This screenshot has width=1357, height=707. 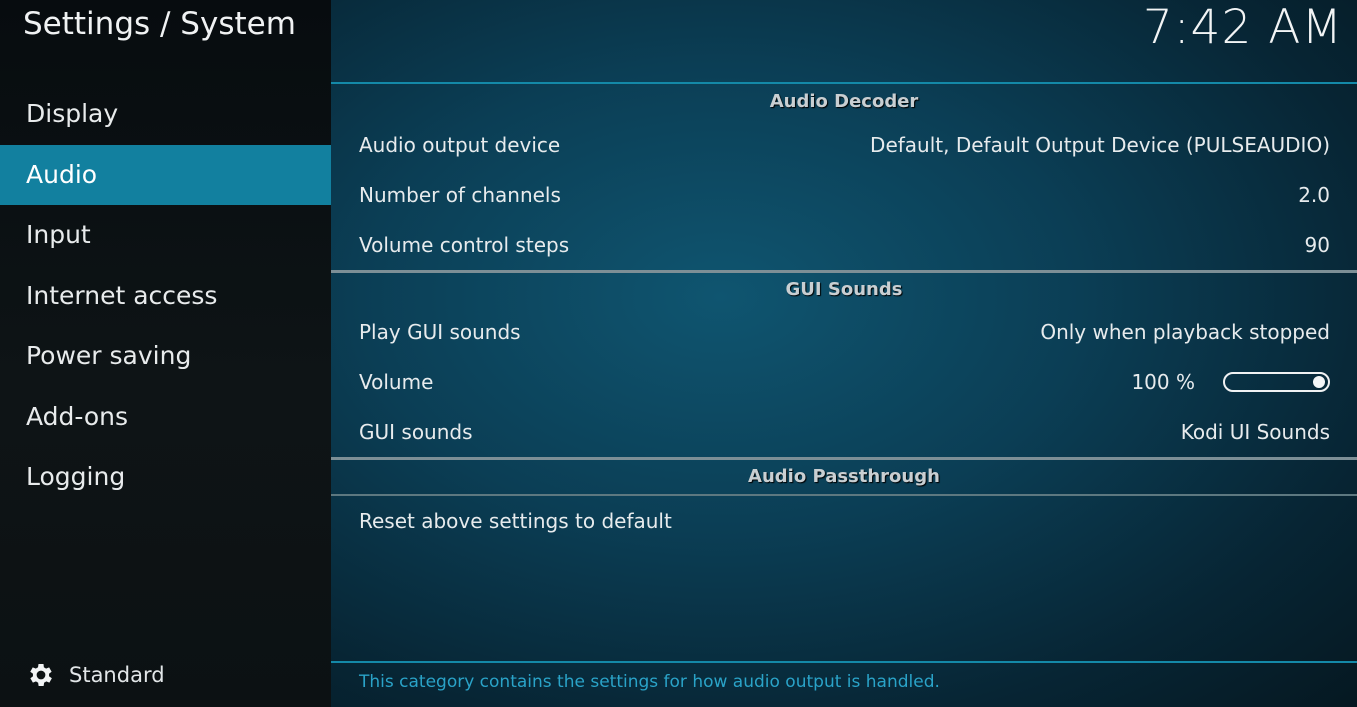 I want to click on gear-icon, so click(x=41, y=675).